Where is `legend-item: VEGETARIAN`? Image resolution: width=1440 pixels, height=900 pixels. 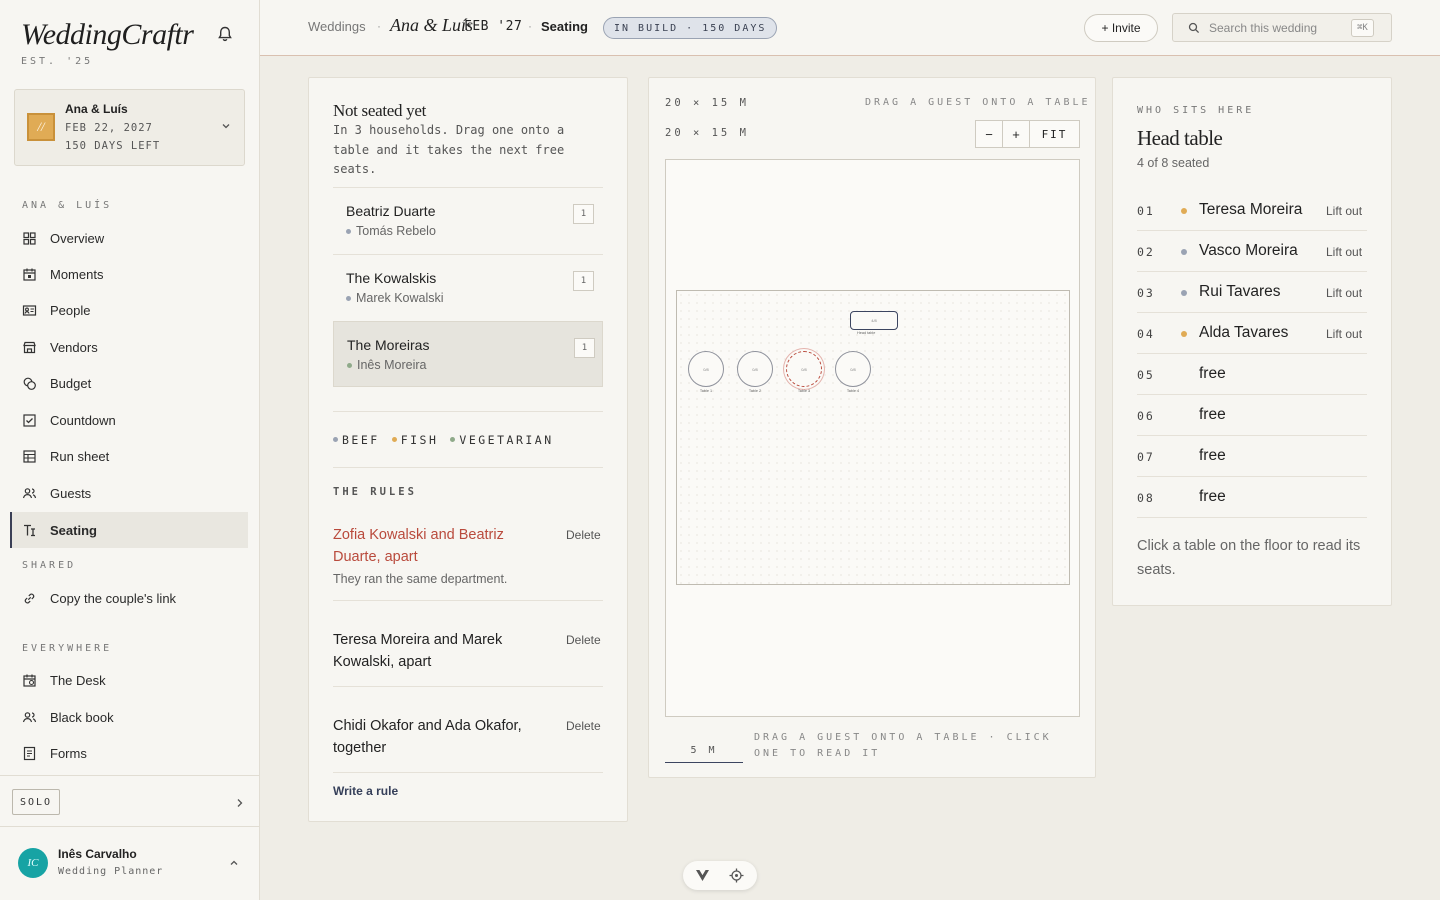
legend-item: VEGETARIAN is located at coordinates (501, 440).